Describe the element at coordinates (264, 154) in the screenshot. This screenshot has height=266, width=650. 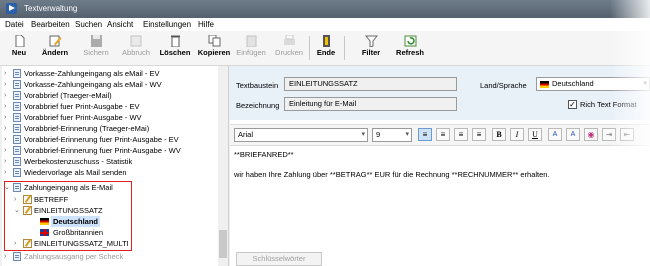
I see `editor-line-1: **BRIEFANRED**` at that location.